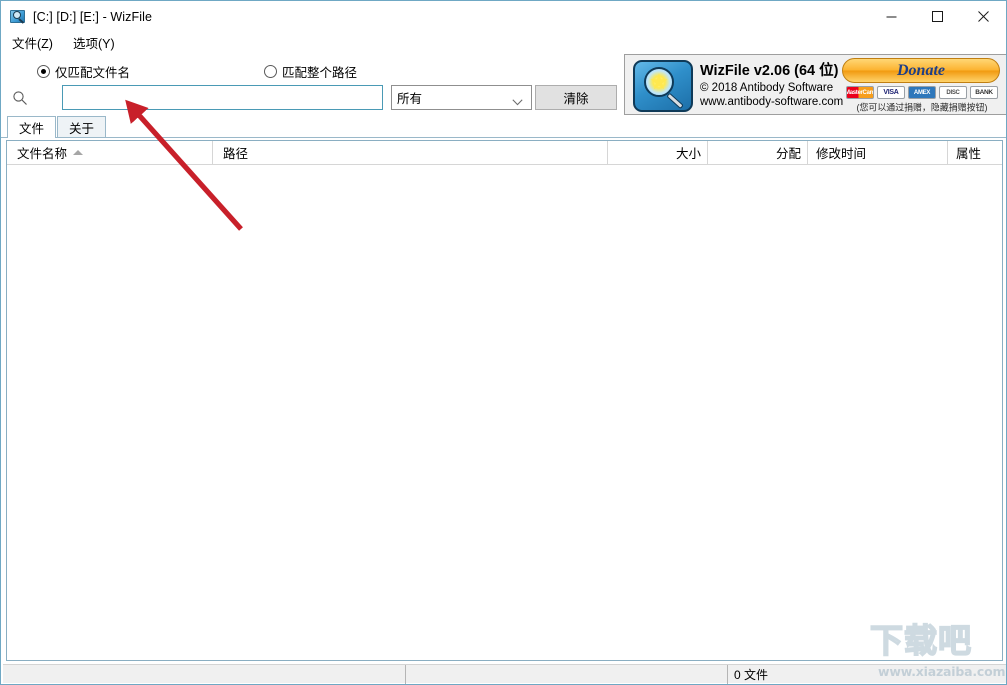 The height and width of the screenshot is (685, 1007). What do you see at coordinates (32, 127) in the screenshot?
I see `tab-files: 文件` at bounding box center [32, 127].